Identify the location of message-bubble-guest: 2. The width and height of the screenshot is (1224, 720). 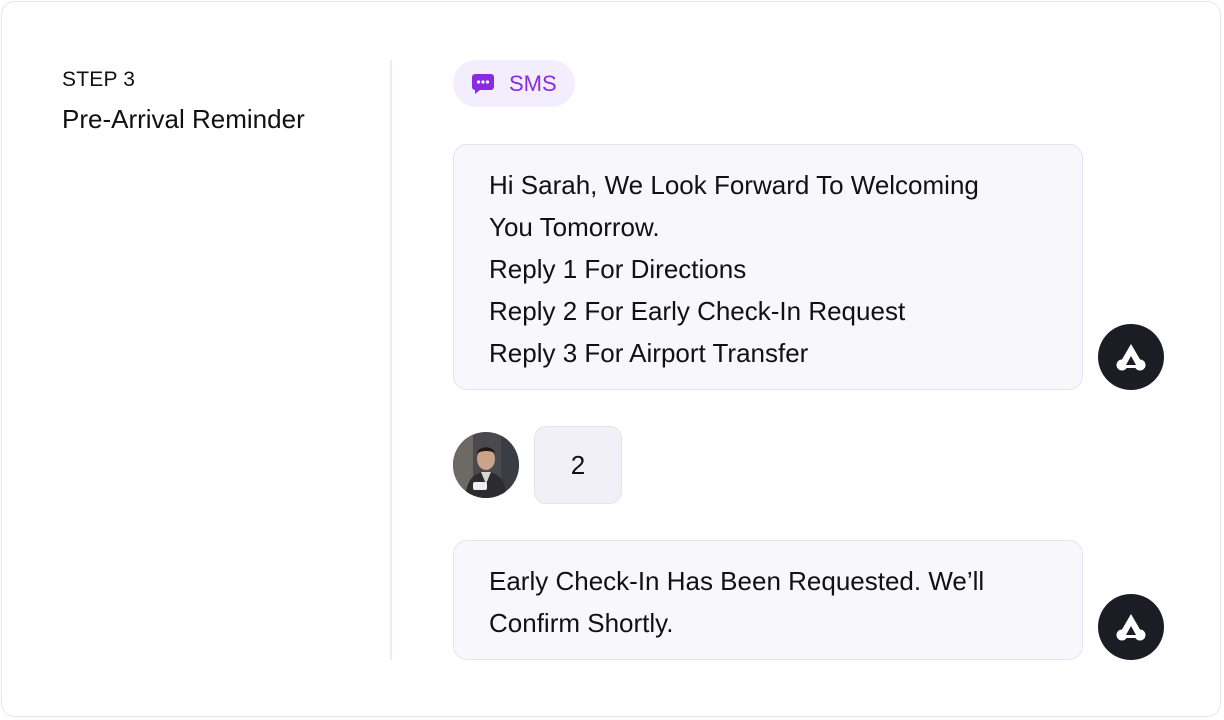
(578, 465).